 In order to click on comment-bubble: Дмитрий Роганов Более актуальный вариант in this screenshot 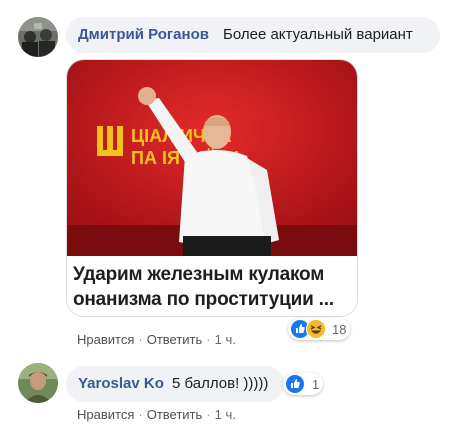, I will do `click(253, 35)`.